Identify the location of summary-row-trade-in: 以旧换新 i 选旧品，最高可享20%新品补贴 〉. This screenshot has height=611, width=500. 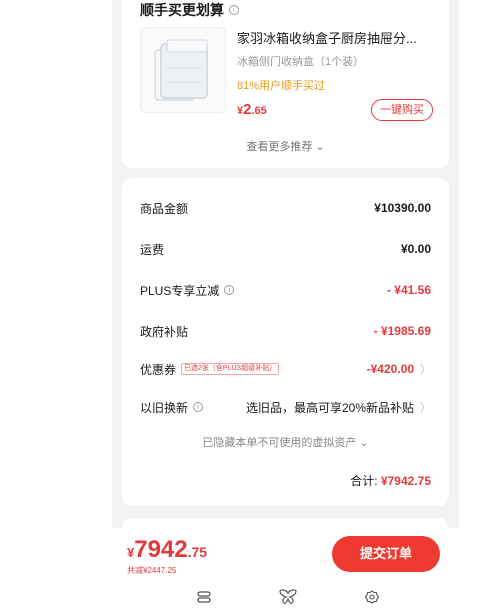
(285, 407).